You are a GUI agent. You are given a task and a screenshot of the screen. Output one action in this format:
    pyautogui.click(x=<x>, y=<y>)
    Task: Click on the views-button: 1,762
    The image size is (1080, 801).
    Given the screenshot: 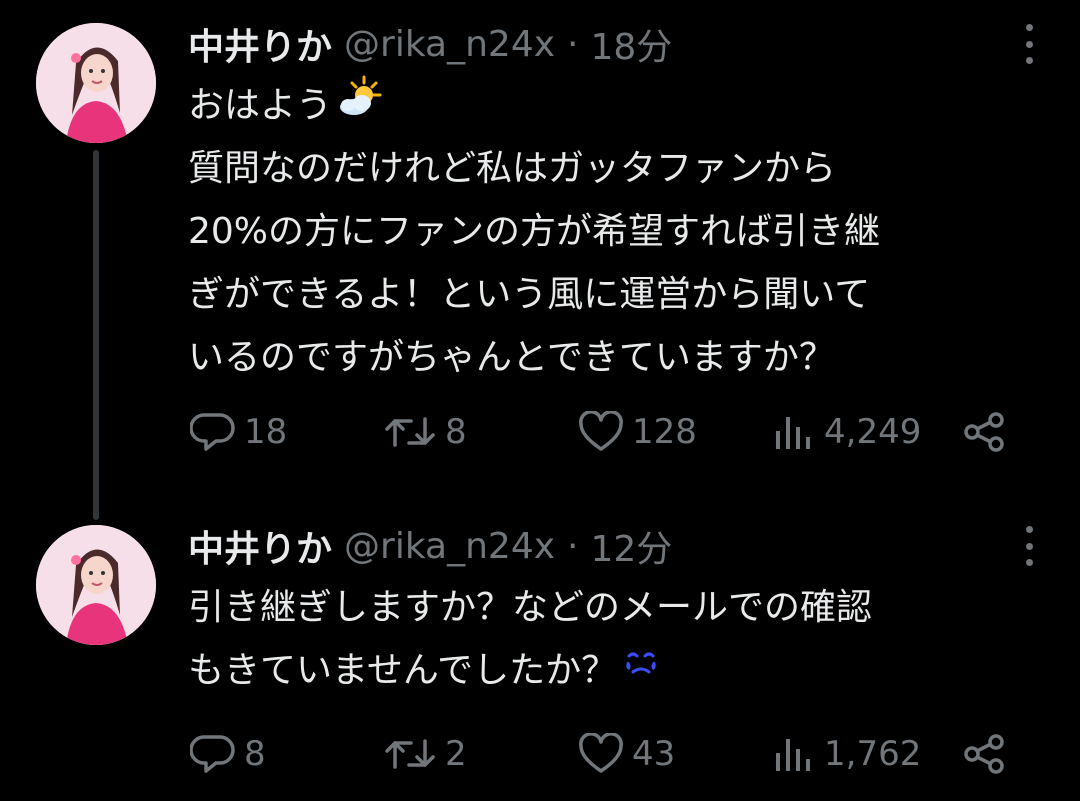 What is the action you would take?
    pyautogui.click(x=846, y=754)
    